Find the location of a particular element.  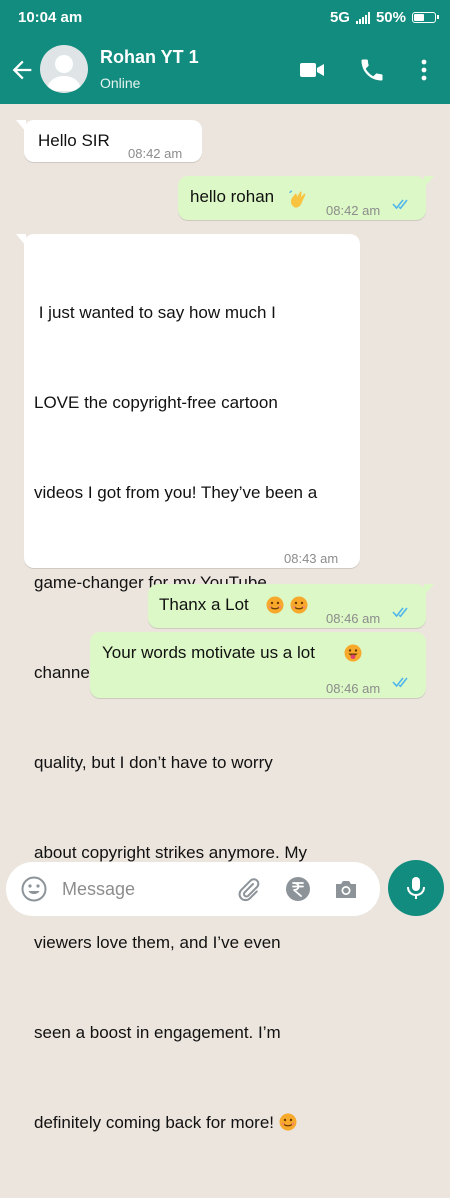

message-line: videos I got from you! They’ve been a is located at coordinates (176, 492).